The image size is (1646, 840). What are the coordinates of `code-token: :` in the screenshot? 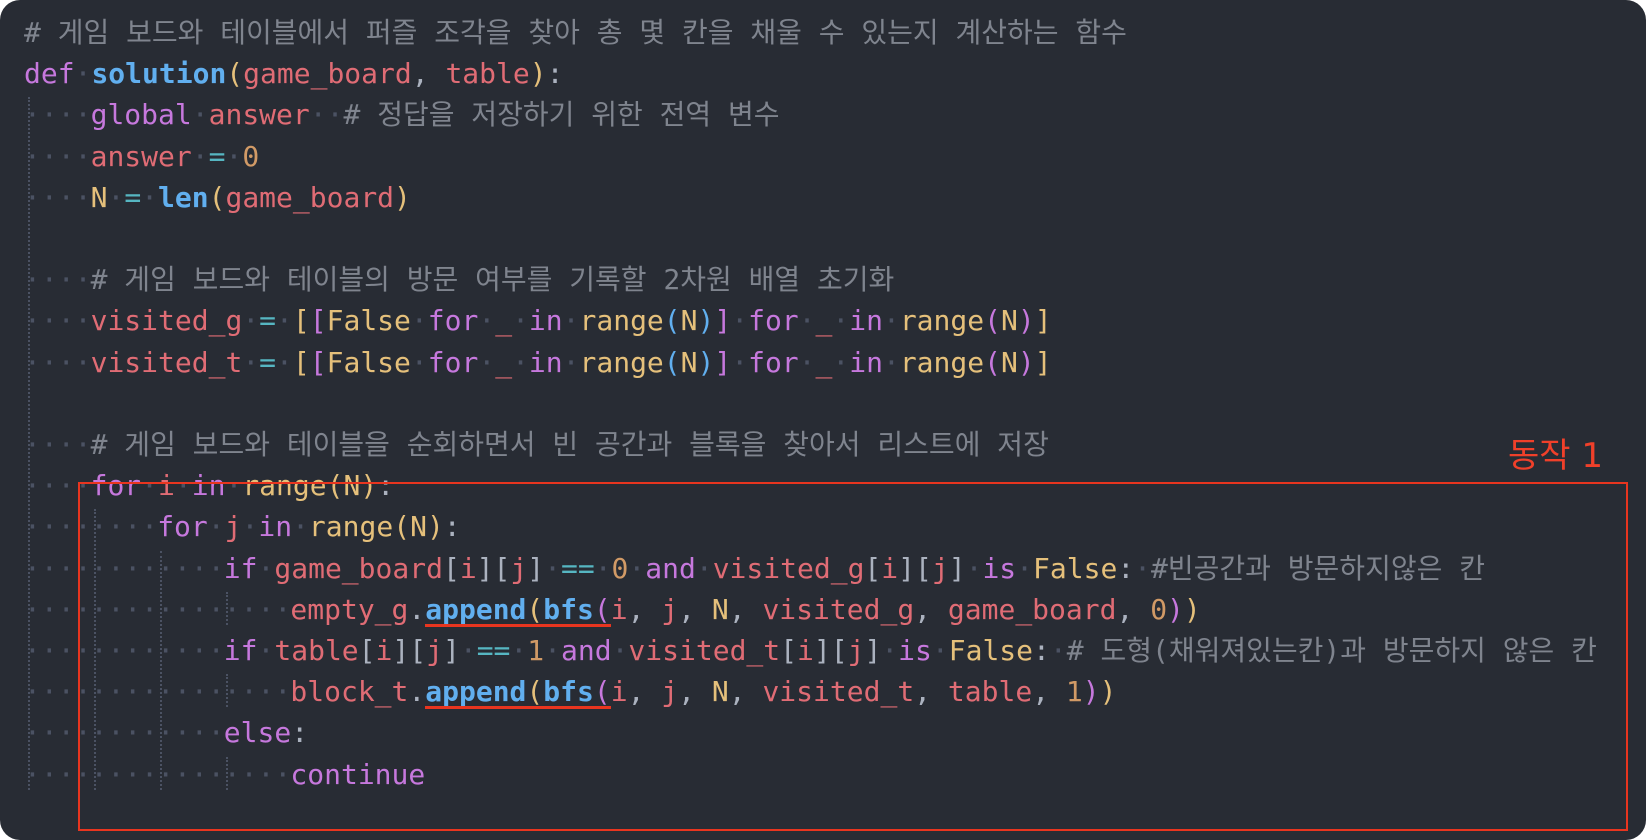 It's located at (555, 74).